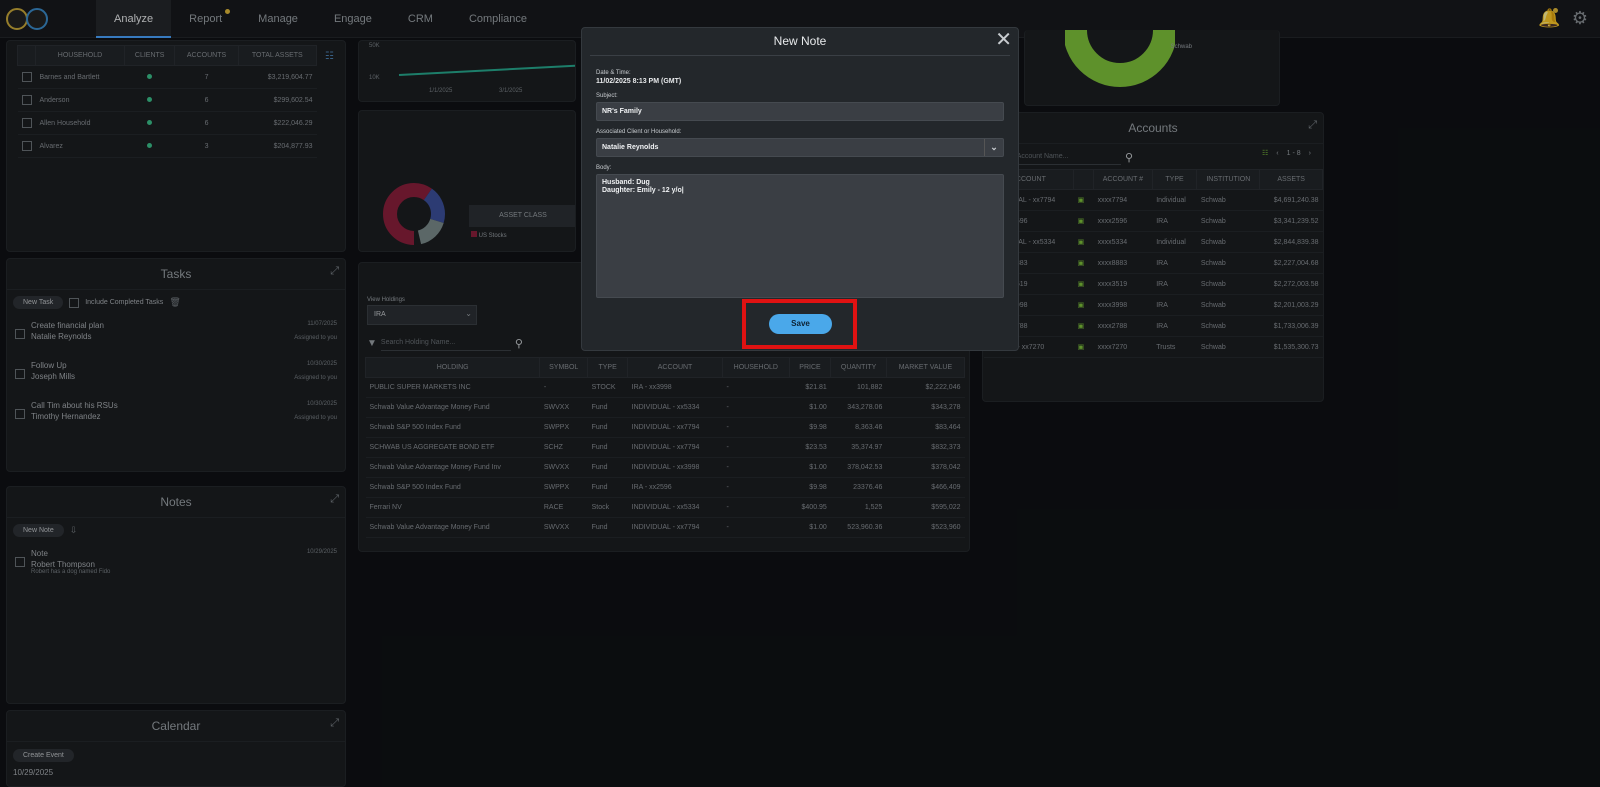 The width and height of the screenshot is (1600, 787). I want to click on subject-input: NR's Family, so click(800, 111).